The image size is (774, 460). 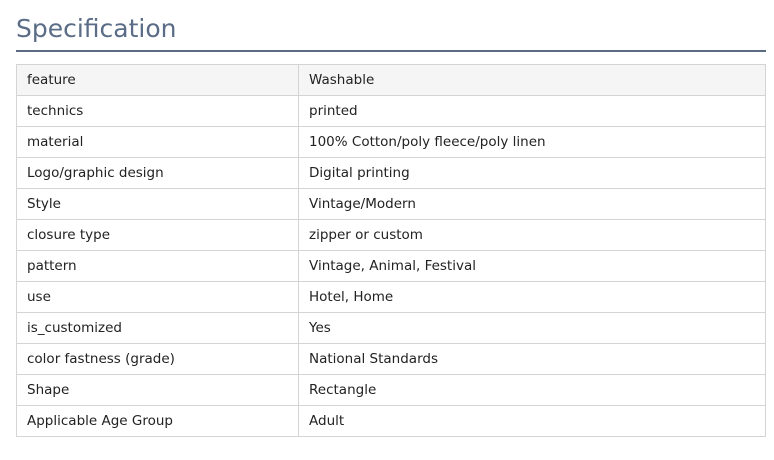 What do you see at coordinates (532, 173) in the screenshot?
I see `spec-value: Digital printing` at bounding box center [532, 173].